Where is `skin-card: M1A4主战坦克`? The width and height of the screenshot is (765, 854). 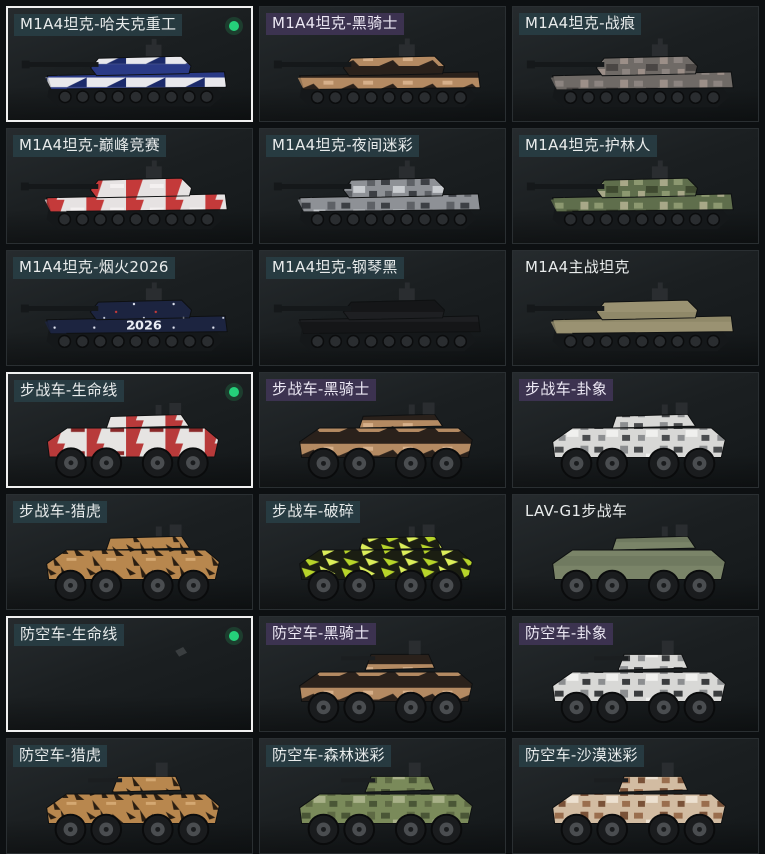 skin-card: M1A4主战坦克 is located at coordinates (635, 308).